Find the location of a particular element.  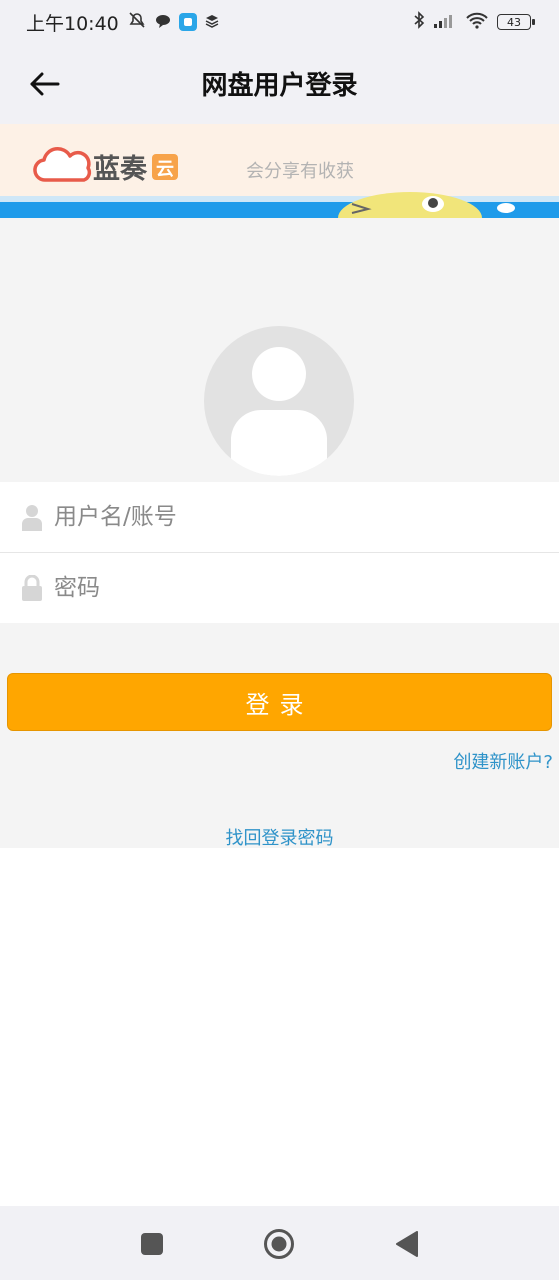

home-button is located at coordinates (279, 1244).